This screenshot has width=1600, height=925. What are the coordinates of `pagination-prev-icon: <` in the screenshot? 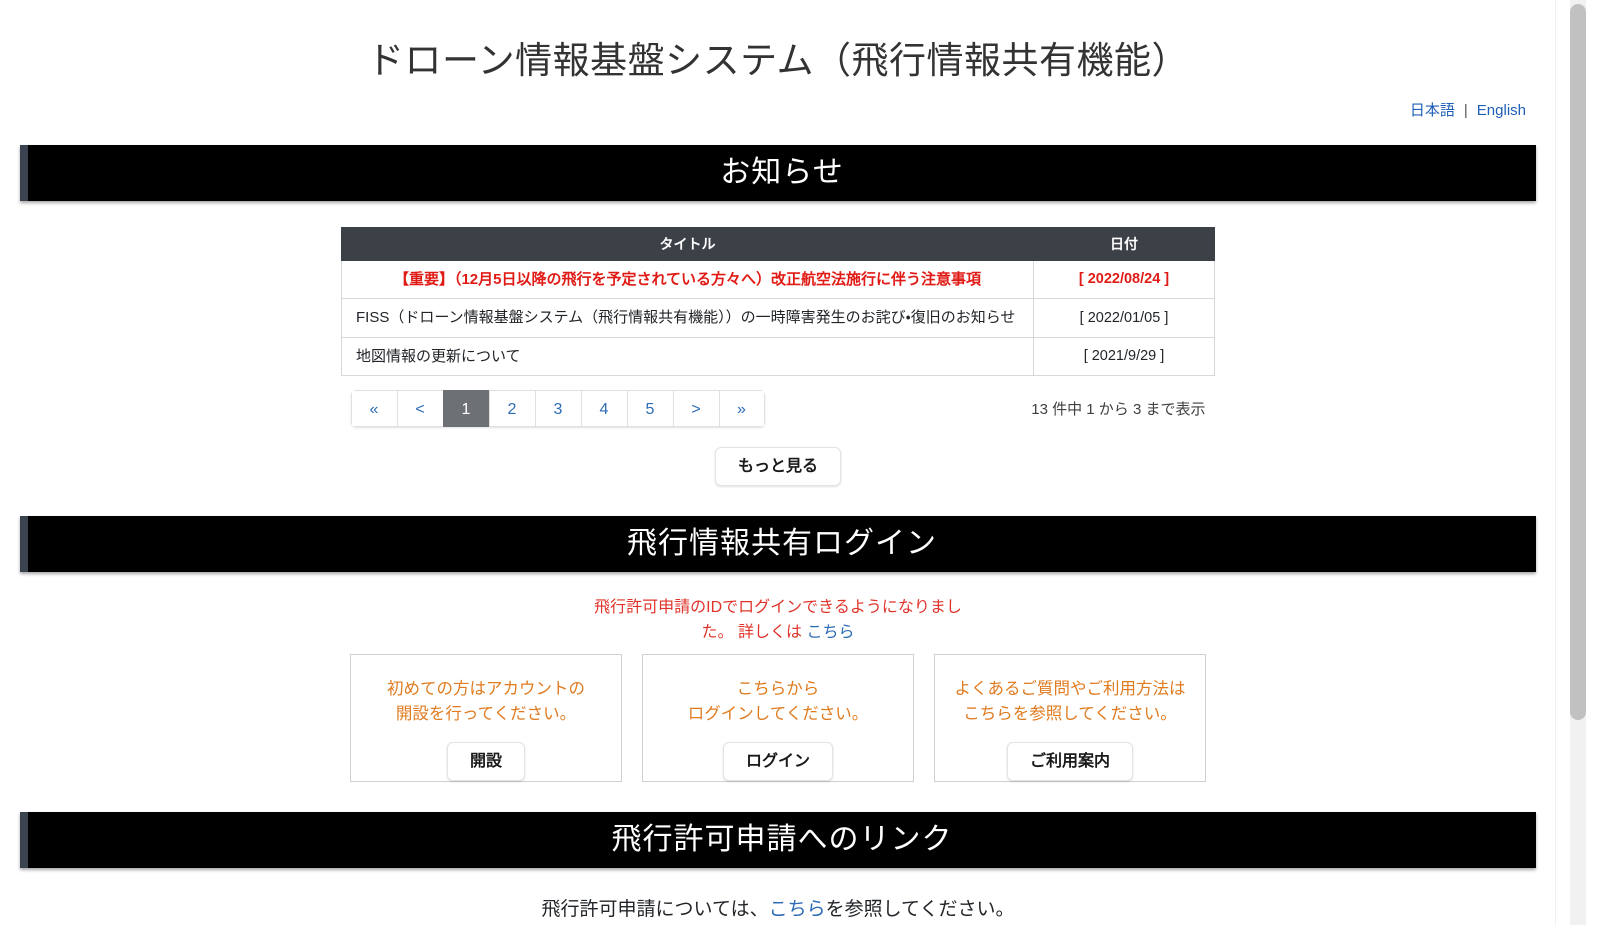 It's located at (419, 408).